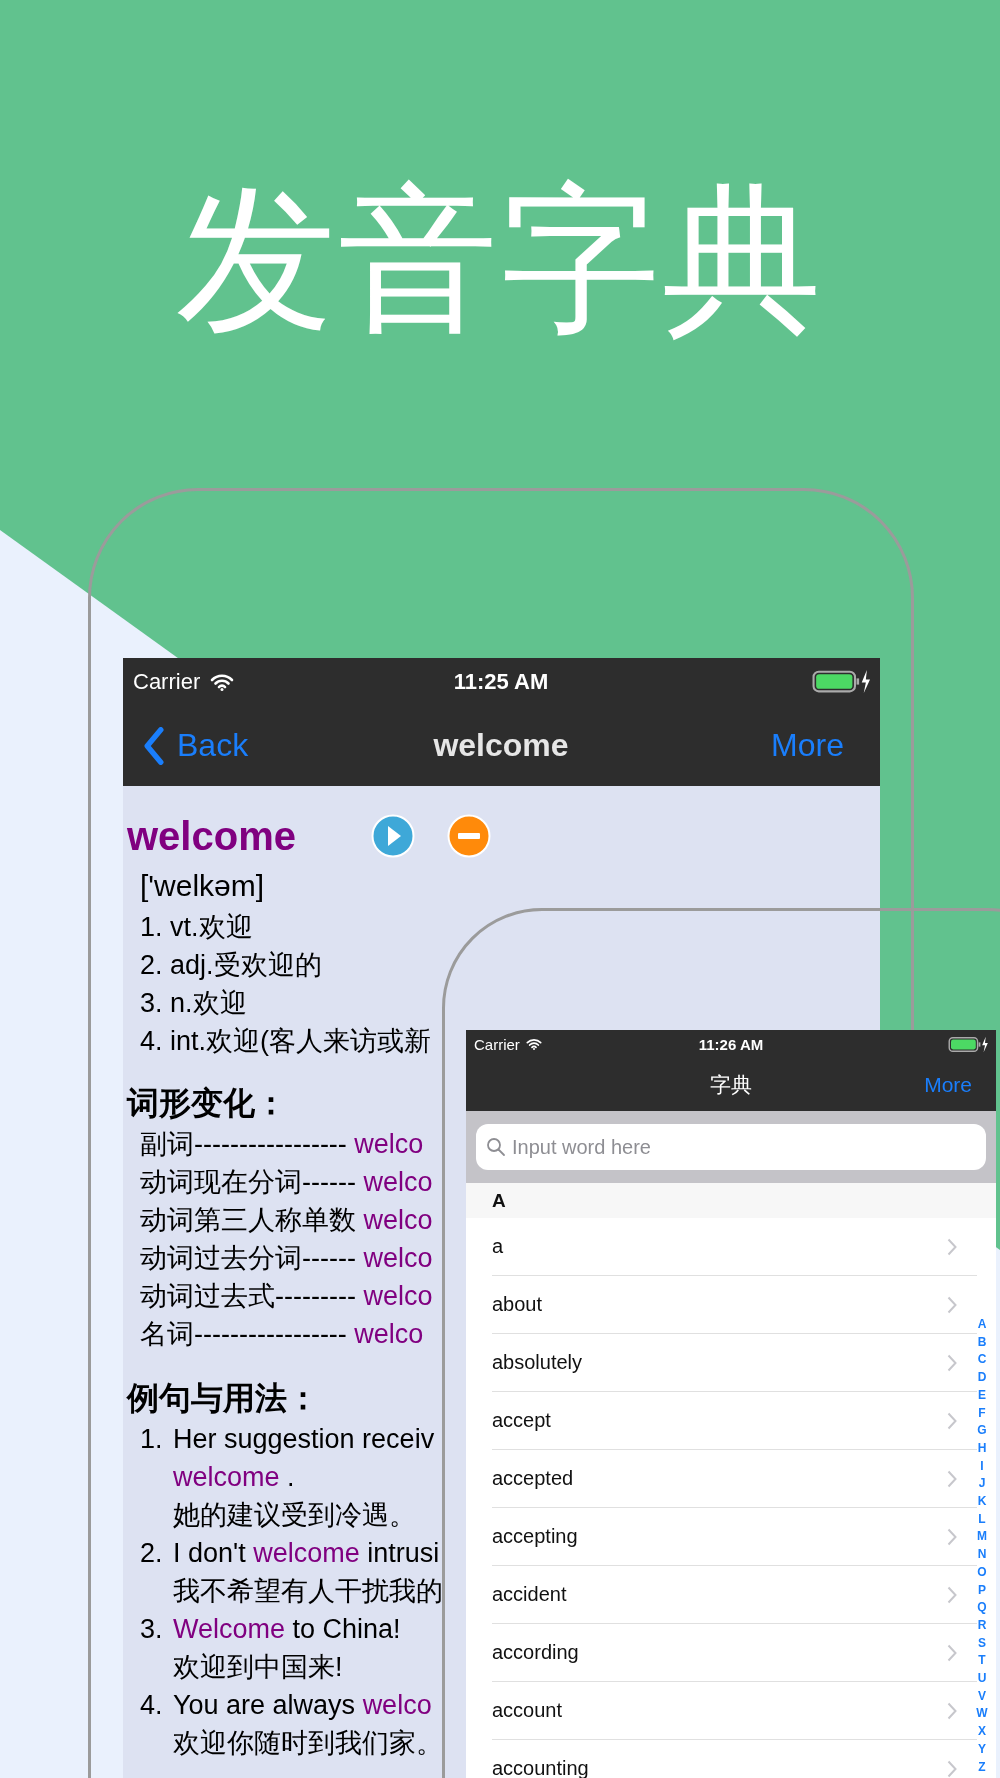  What do you see at coordinates (731, 1200) in the screenshot?
I see `section-header: A` at bounding box center [731, 1200].